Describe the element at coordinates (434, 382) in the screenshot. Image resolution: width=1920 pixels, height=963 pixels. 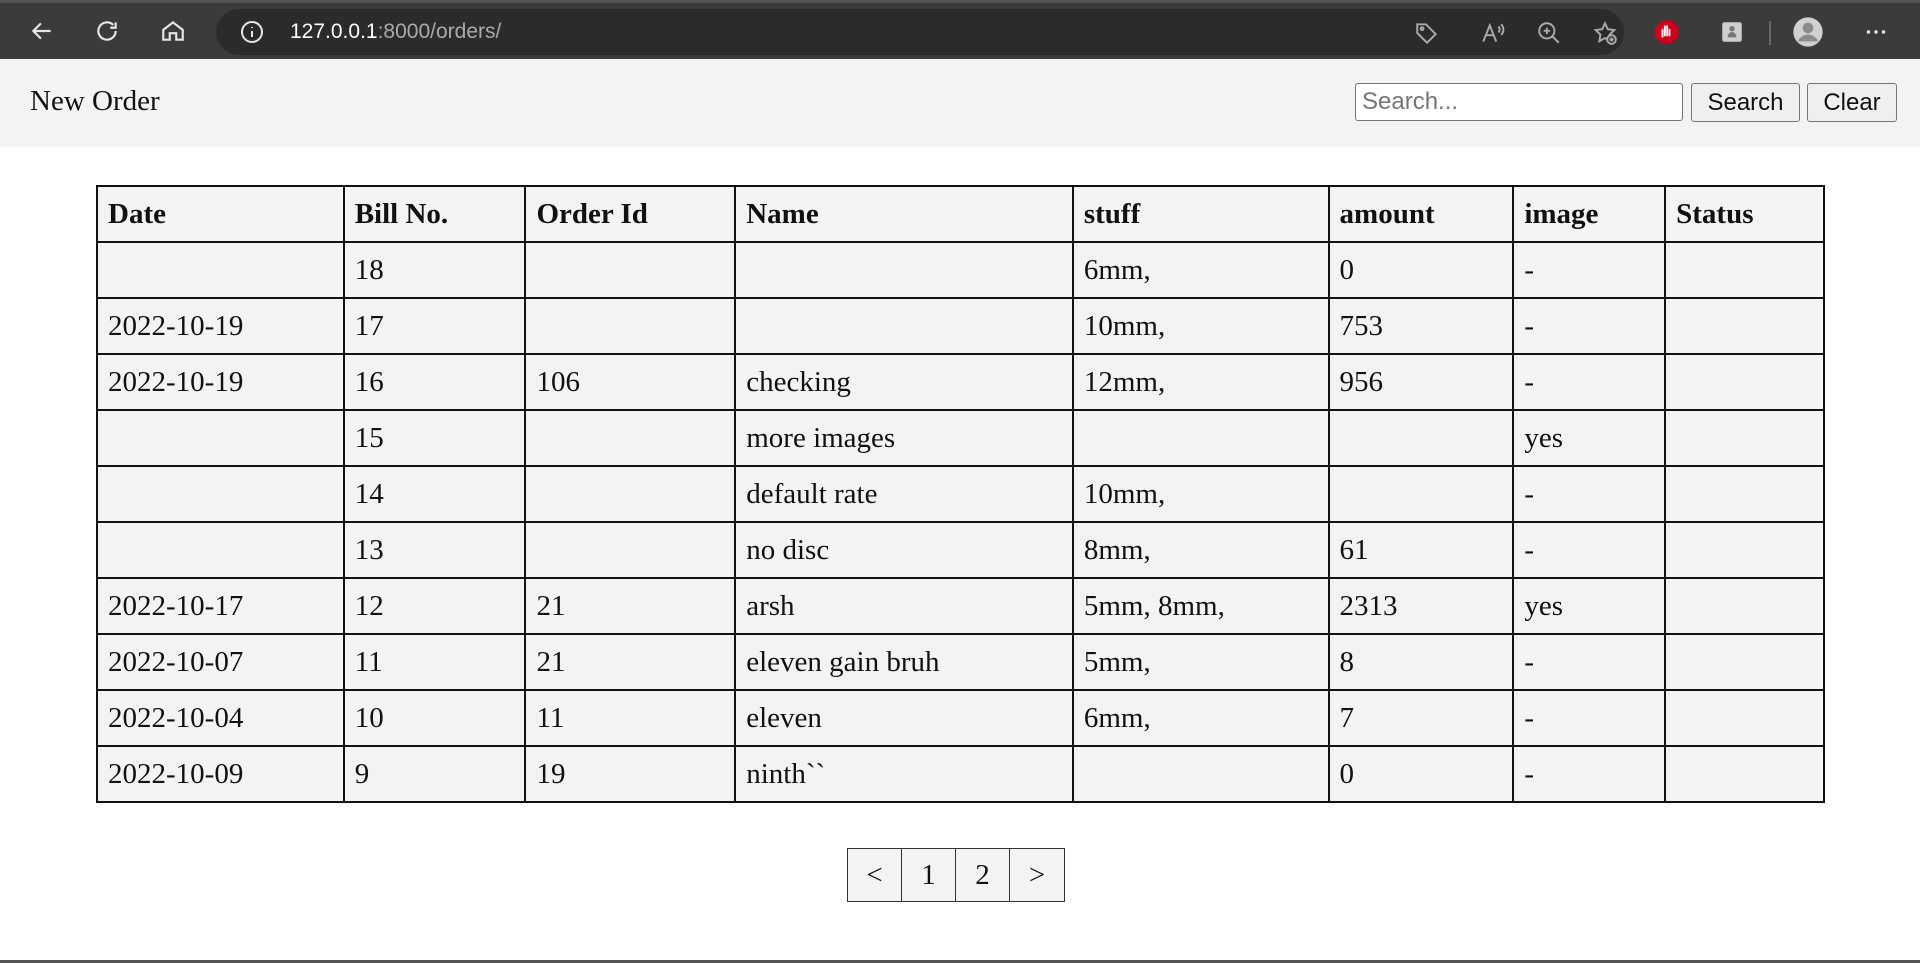
I see `table-cell: 16` at that location.